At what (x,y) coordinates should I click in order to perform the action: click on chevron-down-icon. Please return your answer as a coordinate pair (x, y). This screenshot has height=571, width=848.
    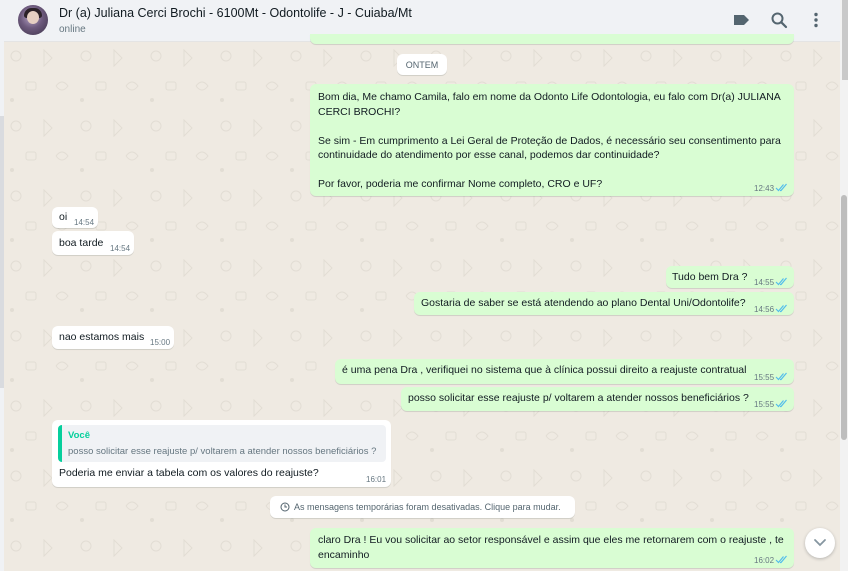
    Looking at the image, I should click on (820, 543).